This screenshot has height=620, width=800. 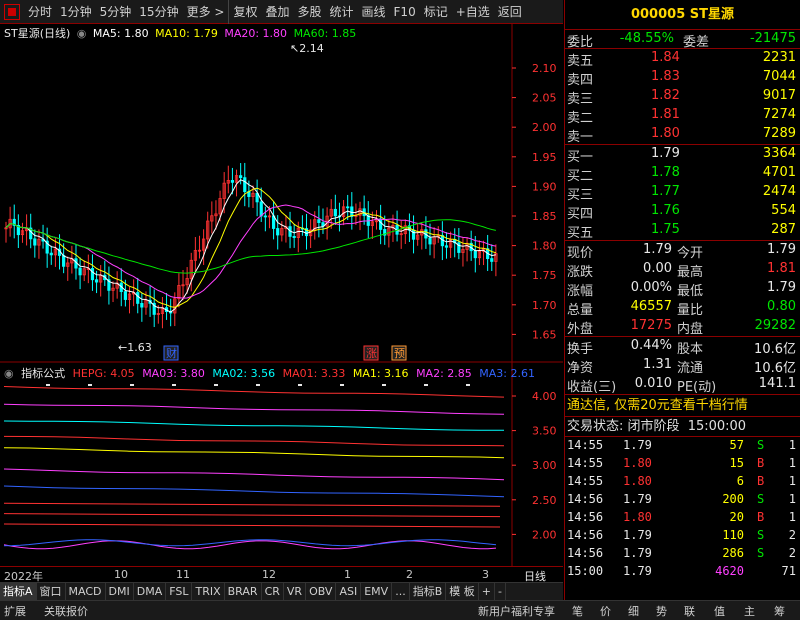 What do you see at coordinates (208, 591) in the screenshot?
I see `tab-trix: TRIX` at bounding box center [208, 591].